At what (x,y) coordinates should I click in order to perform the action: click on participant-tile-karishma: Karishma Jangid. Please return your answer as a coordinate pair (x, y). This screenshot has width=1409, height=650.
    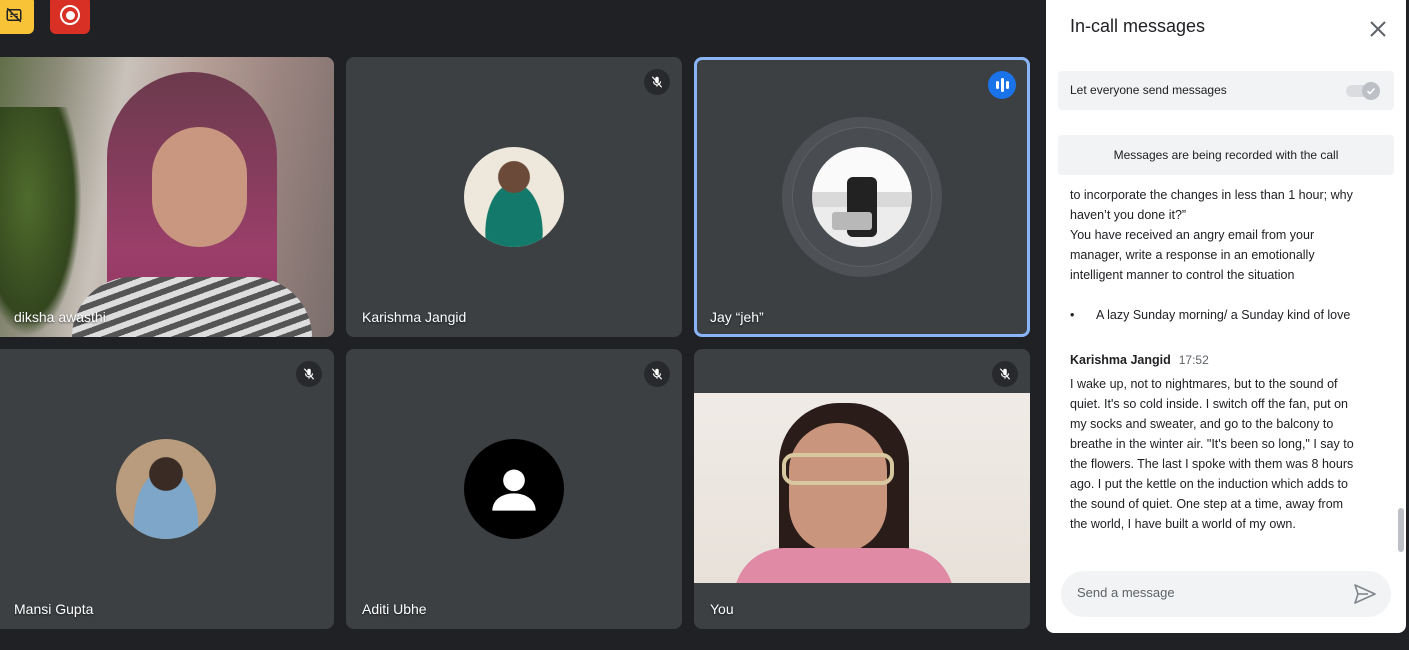
    Looking at the image, I should click on (514, 197).